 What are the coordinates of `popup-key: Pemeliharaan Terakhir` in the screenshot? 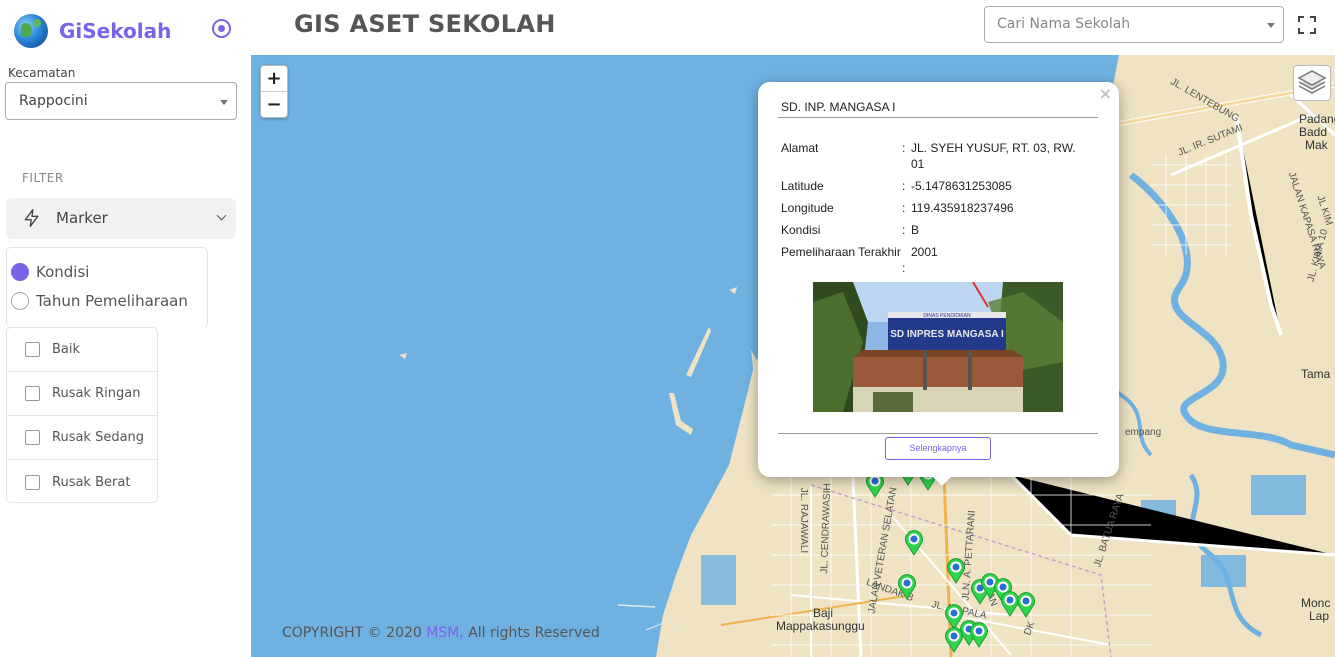 It's located at (841, 252).